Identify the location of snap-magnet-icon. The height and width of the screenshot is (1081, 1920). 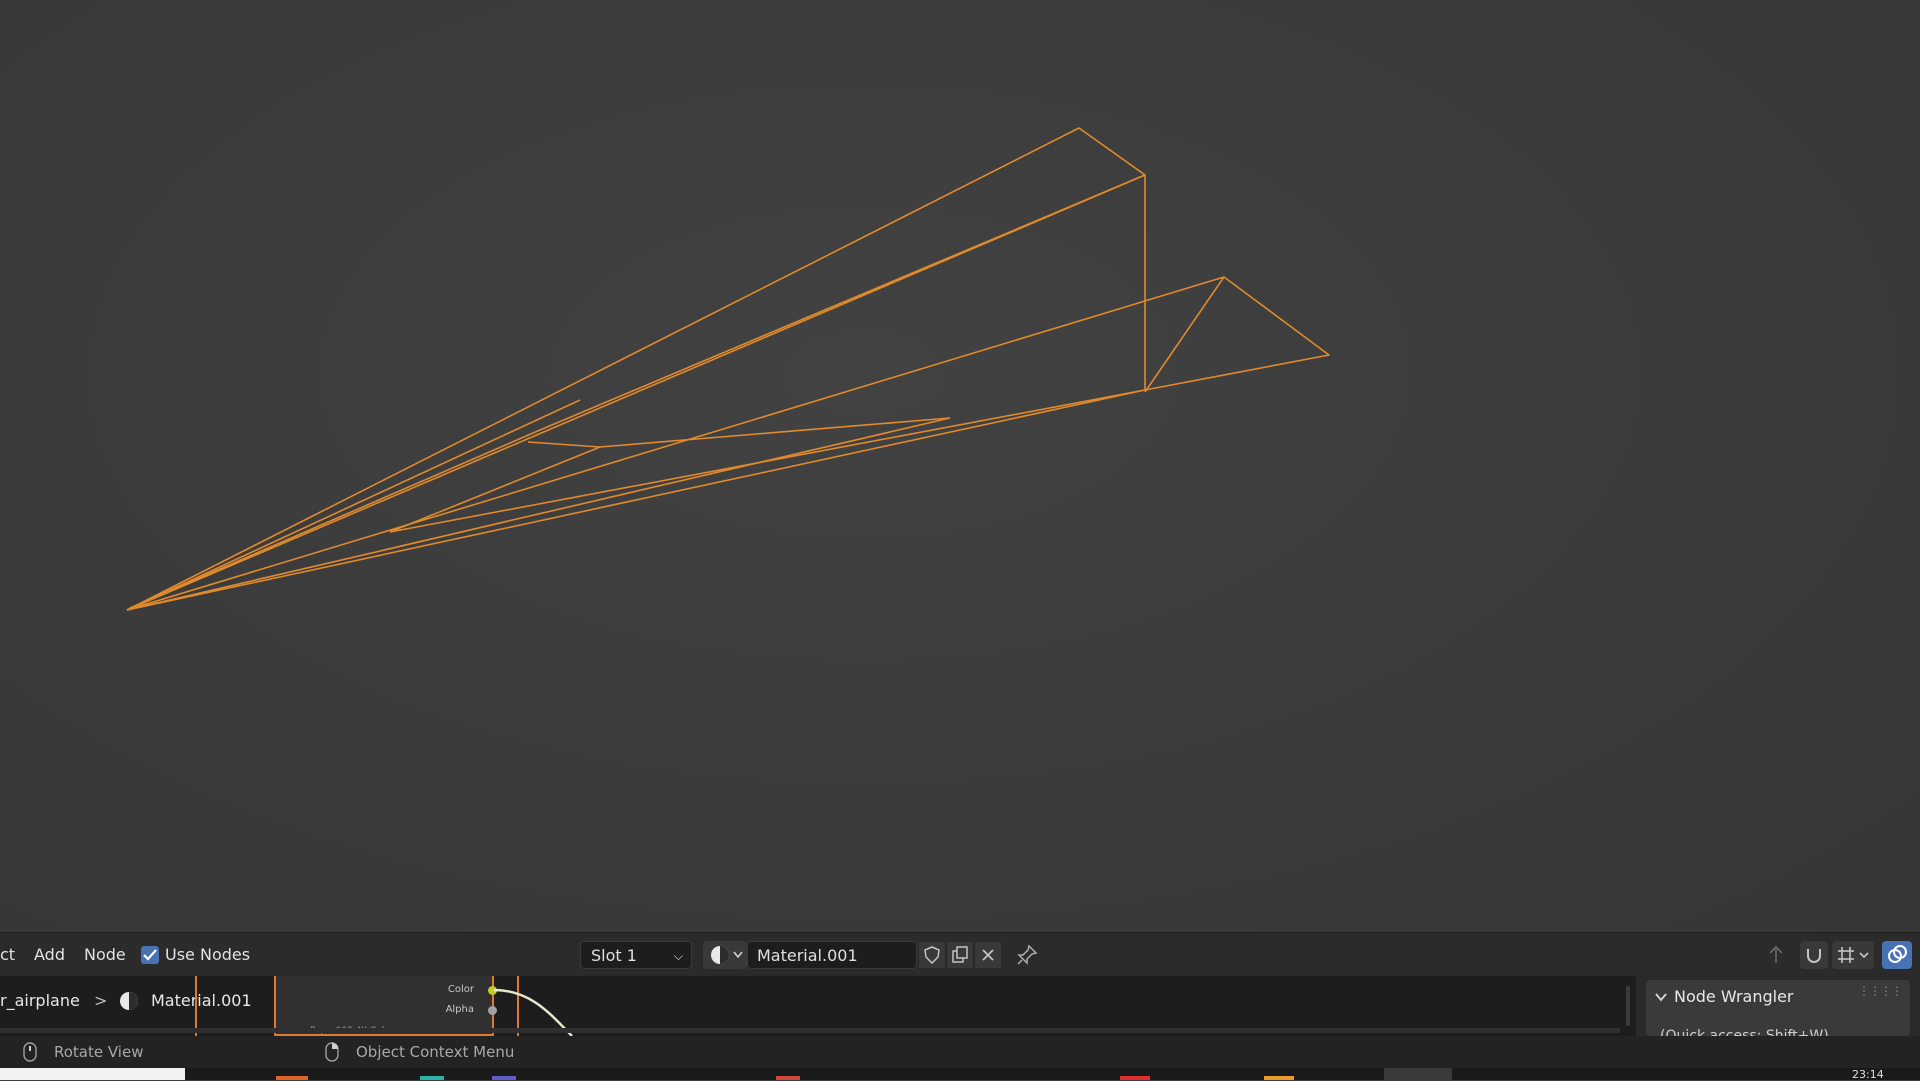
(1814, 955).